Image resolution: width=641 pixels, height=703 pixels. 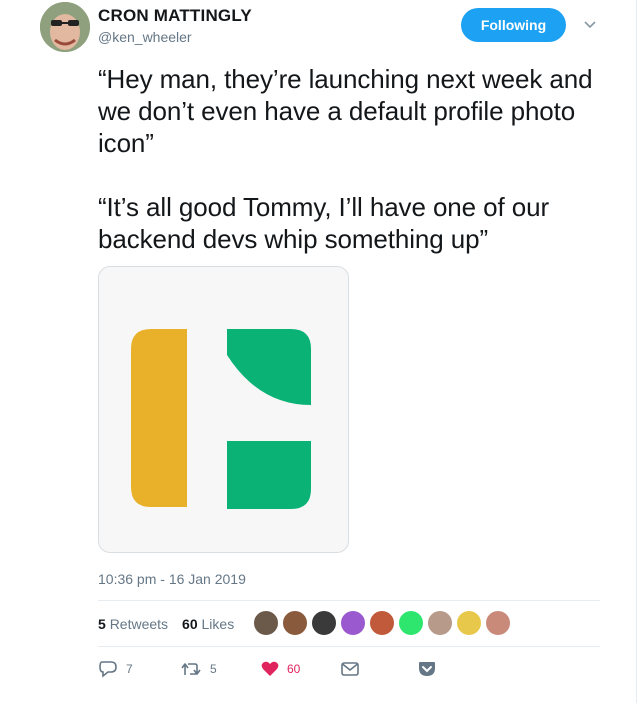 What do you see at coordinates (320, 669) in the screenshot?
I see `tweet-actions: 7 5 60` at bounding box center [320, 669].